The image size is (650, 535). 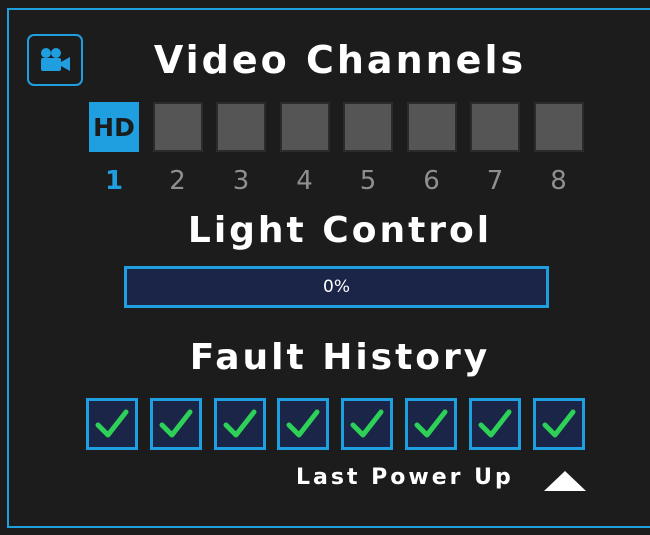 I want to click on camera-button, so click(x=55, y=60).